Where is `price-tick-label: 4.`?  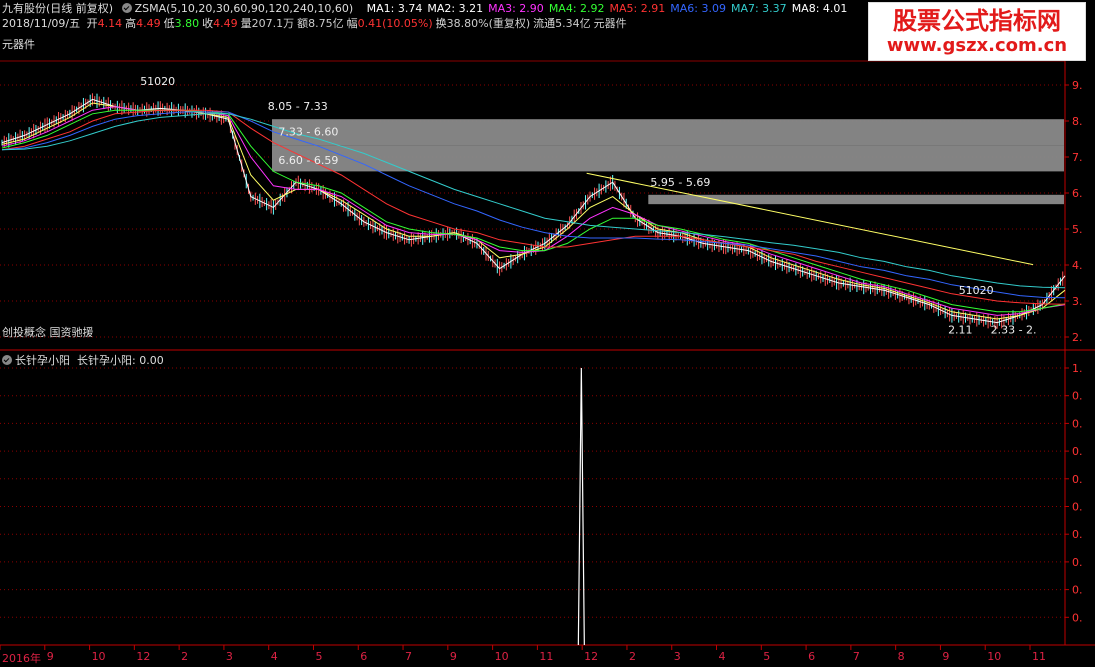 price-tick-label: 4. is located at coordinates (1077, 265).